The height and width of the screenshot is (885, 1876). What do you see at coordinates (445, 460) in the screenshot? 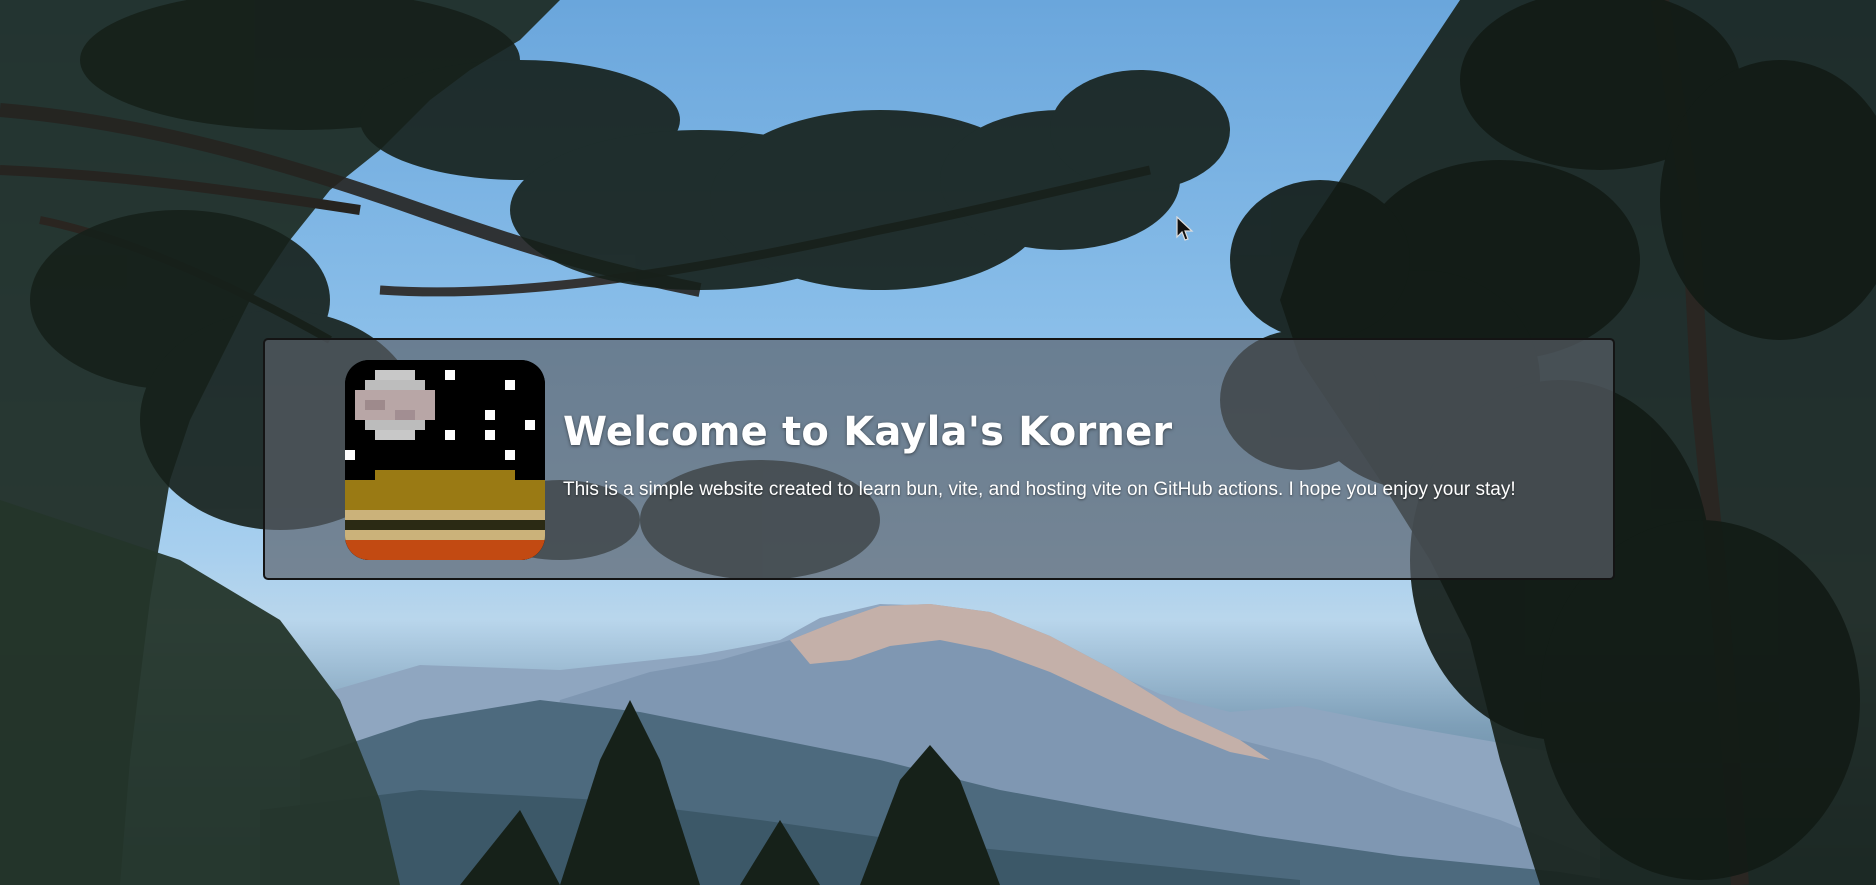
I see `pixel-art-moon-night-landscape-icon` at bounding box center [445, 460].